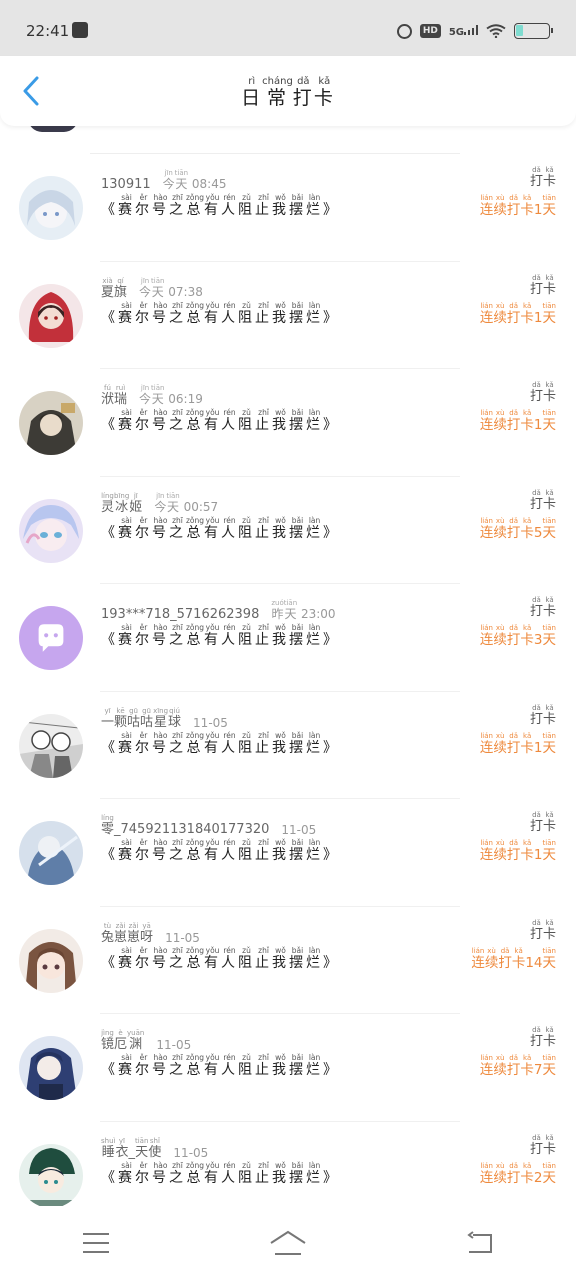 Image resolution: width=576 pixels, height=1280 pixels. Describe the element at coordinates (290, 610) in the screenshot. I see `post-time-char: 天tiān` at that location.